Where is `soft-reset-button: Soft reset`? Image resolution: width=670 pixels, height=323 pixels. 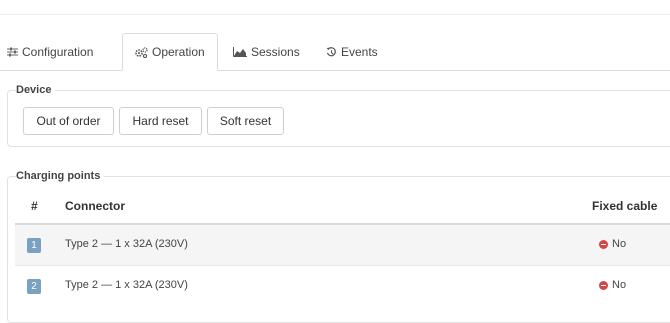
soft-reset-button: Soft reset is located at coordinates (245, 121).